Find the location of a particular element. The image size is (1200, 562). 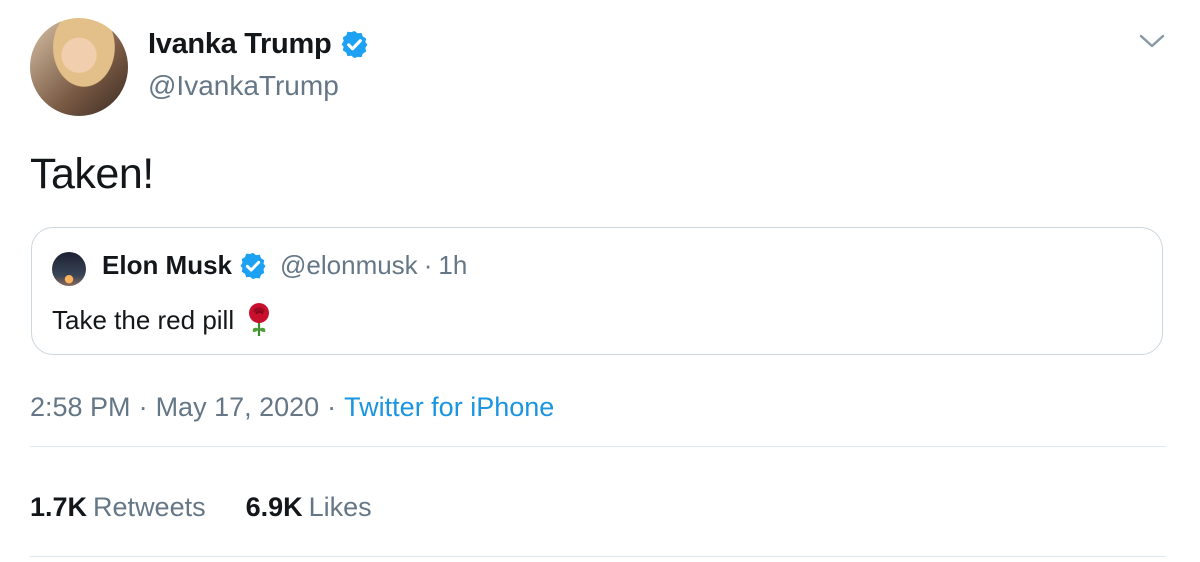

profile-avatar is located at coordinates (79, 67).